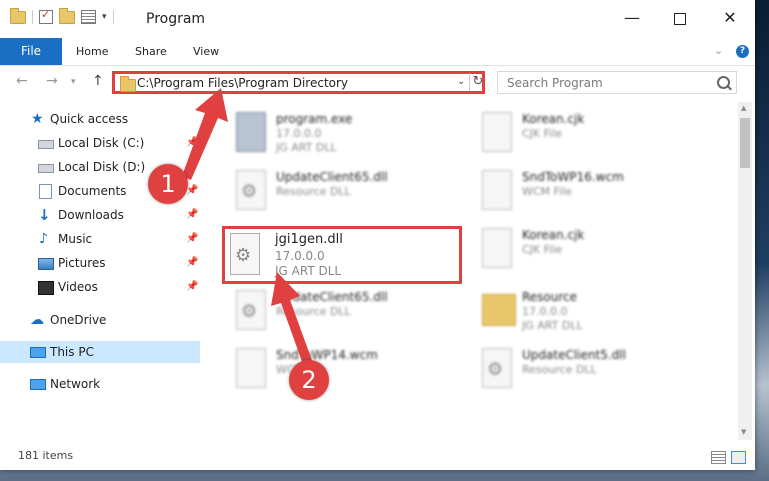 Image resolution: width=769 pixels, height=481 pixels. I want to click on step-1-badge: 1, so click(168, 184).